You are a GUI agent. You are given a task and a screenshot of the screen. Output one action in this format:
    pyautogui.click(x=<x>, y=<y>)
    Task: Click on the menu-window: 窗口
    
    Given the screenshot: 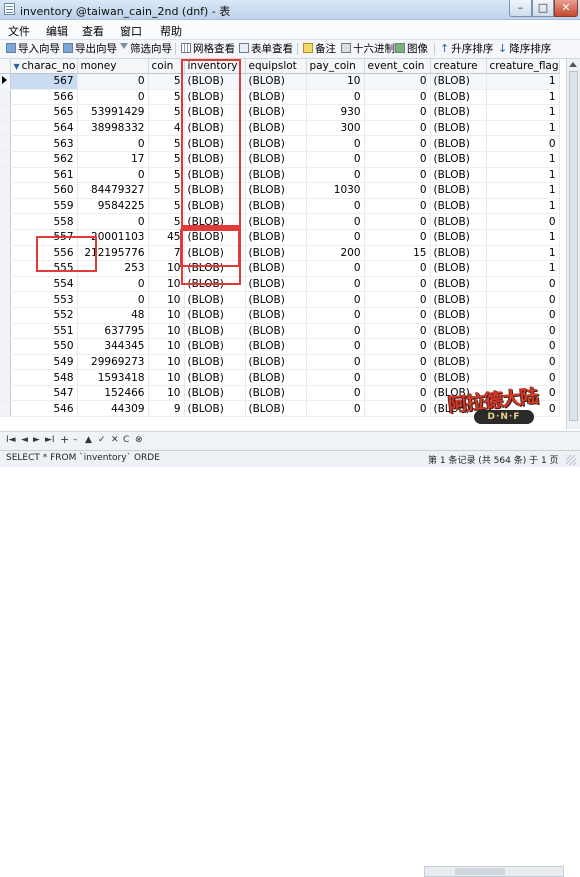 What is the action you would take?
    pyautogui.click(x=131, y=31)
    